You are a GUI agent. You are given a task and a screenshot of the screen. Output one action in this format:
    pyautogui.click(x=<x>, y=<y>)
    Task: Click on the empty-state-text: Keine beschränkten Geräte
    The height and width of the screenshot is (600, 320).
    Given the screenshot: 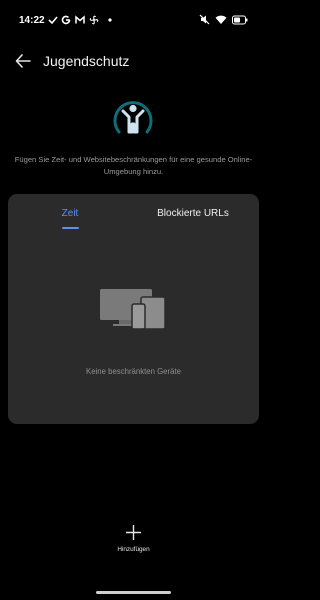 What is the action you would take?
    pyautogui.click(x=133, y=371)
    